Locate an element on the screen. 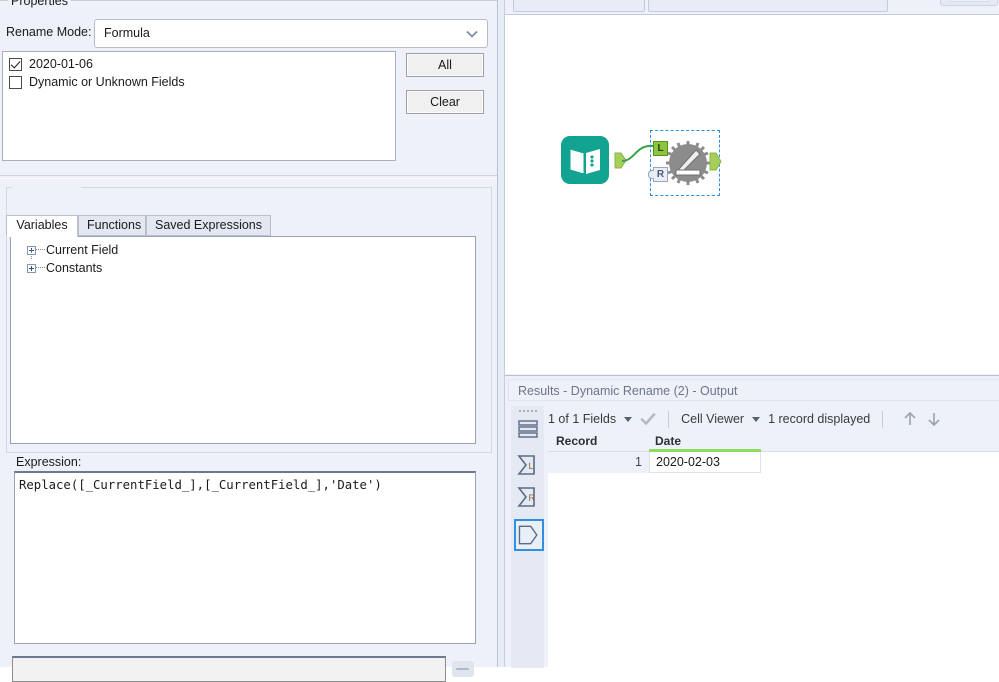 The image size is (999, 682). expression-label: Expression: is located at coordinates (49, 462).